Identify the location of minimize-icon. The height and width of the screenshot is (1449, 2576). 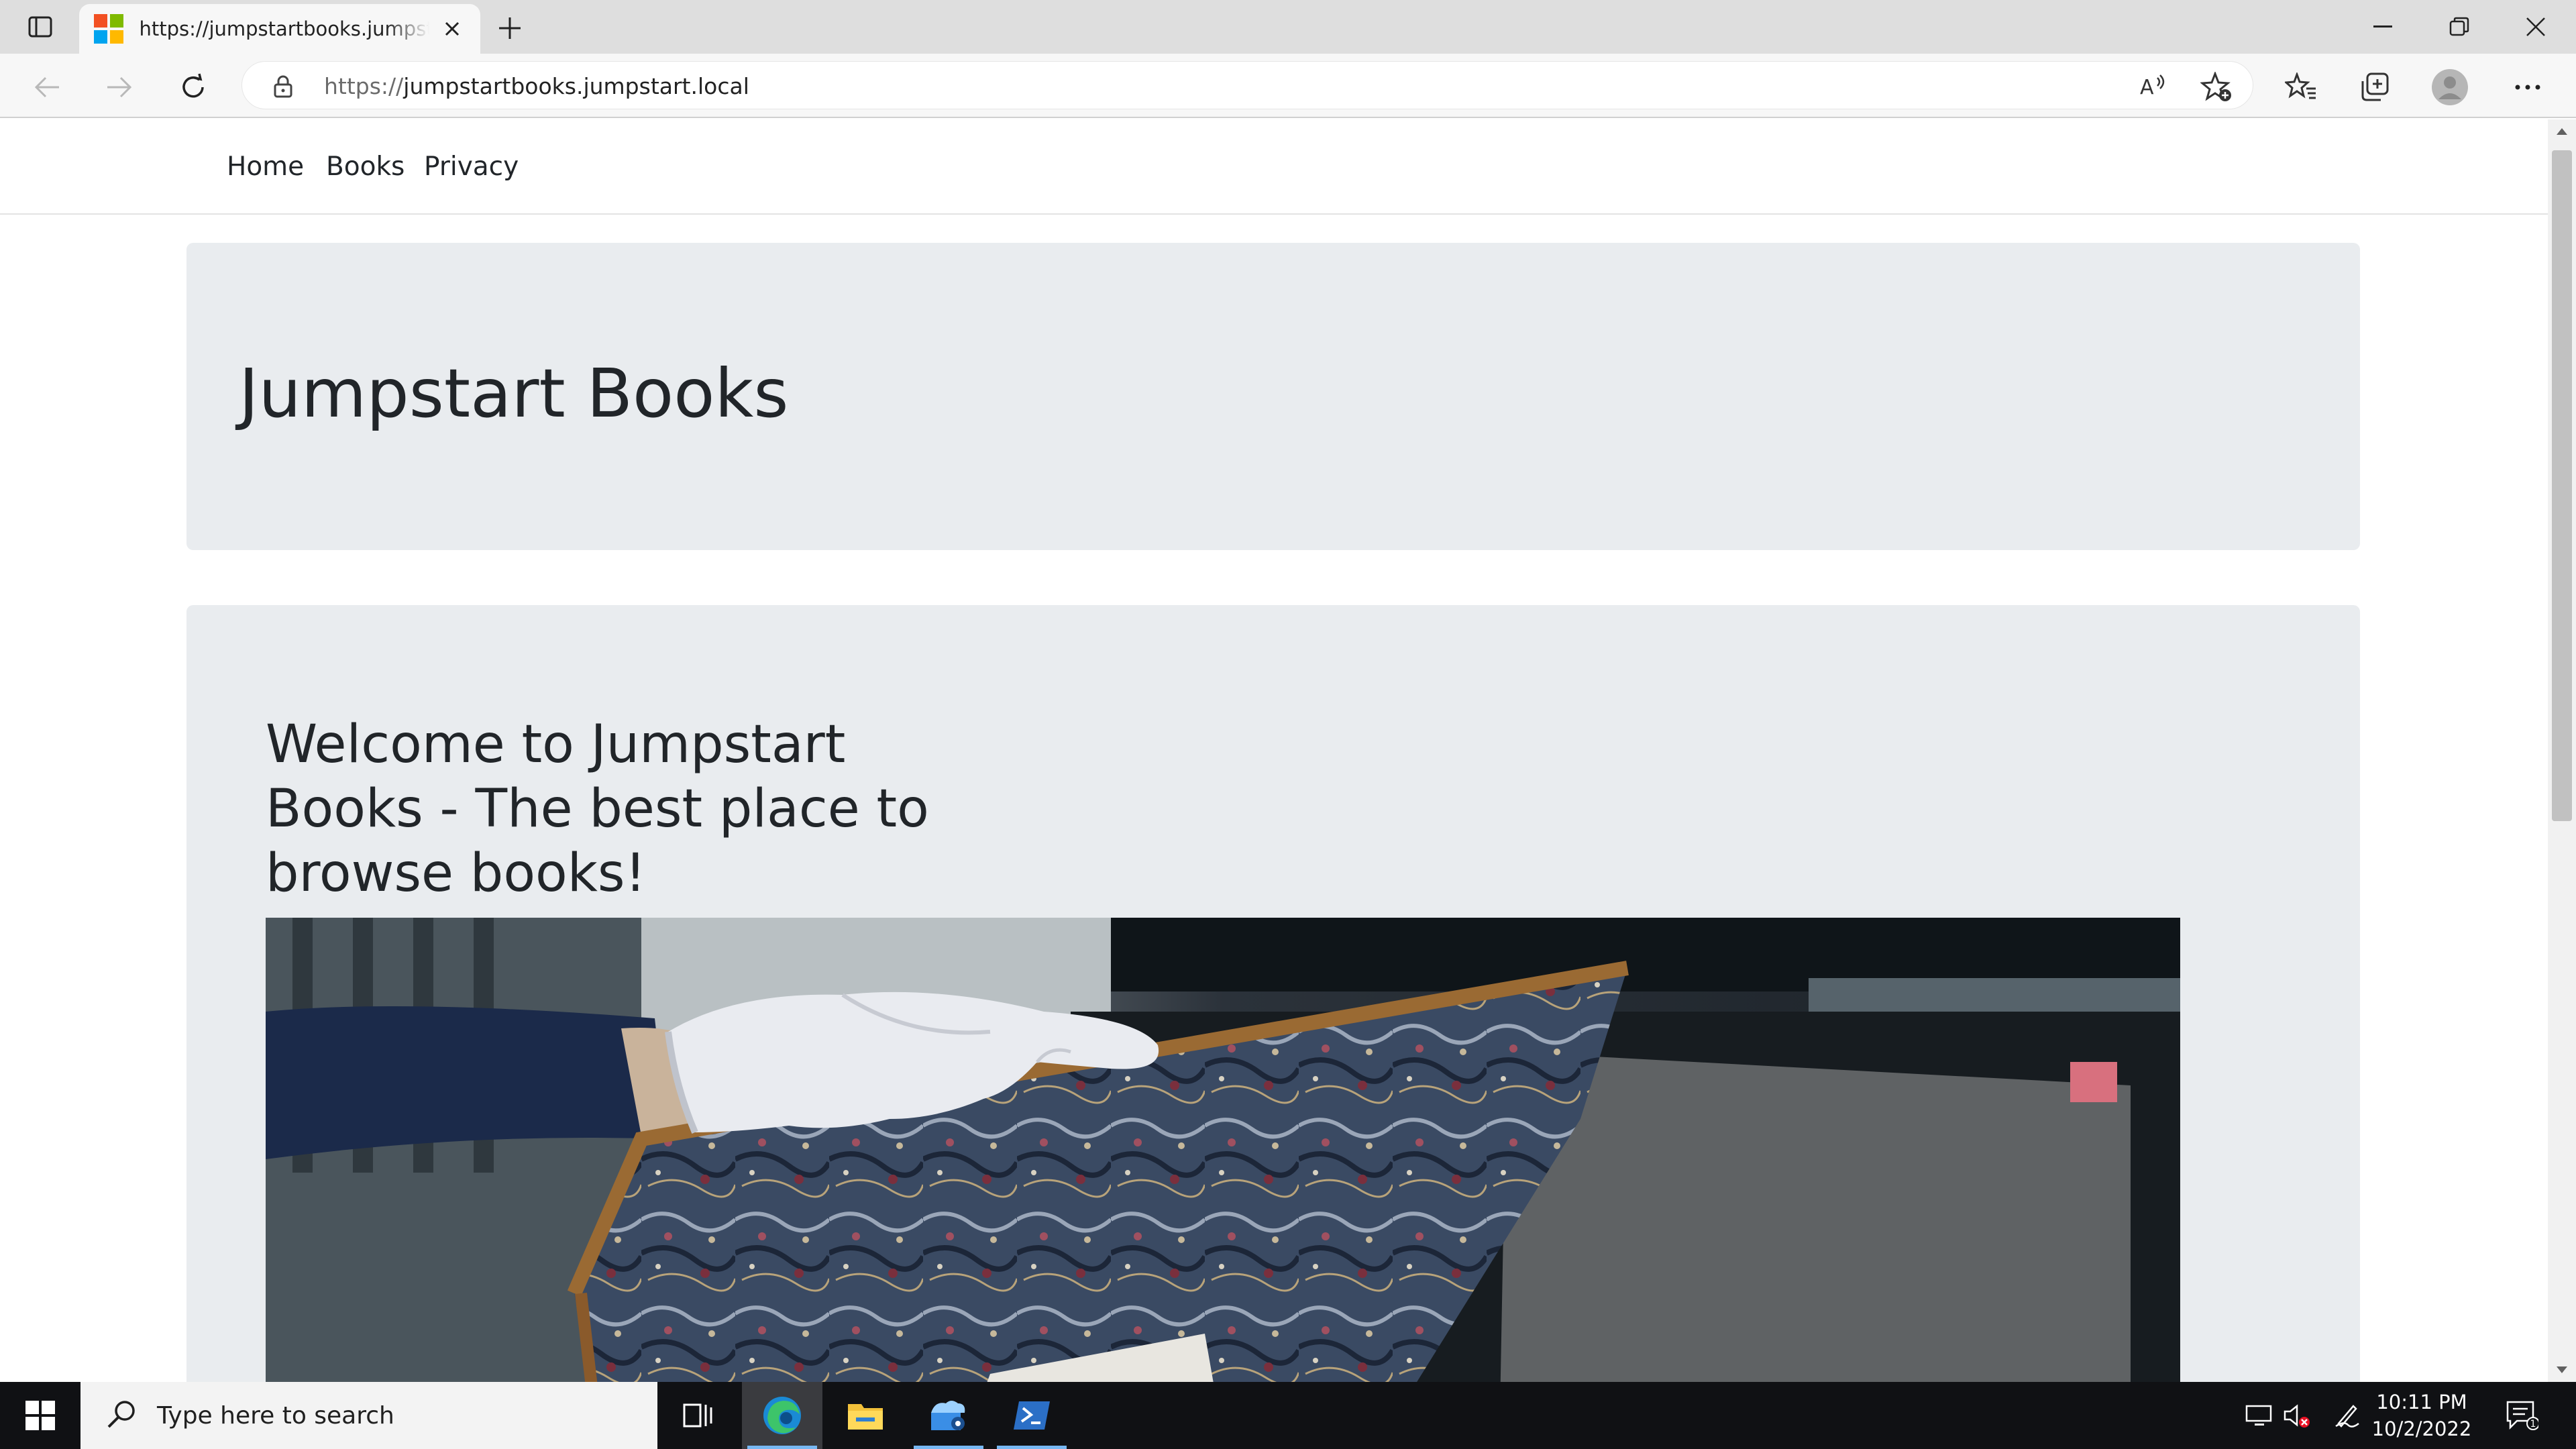
(2382, 27).